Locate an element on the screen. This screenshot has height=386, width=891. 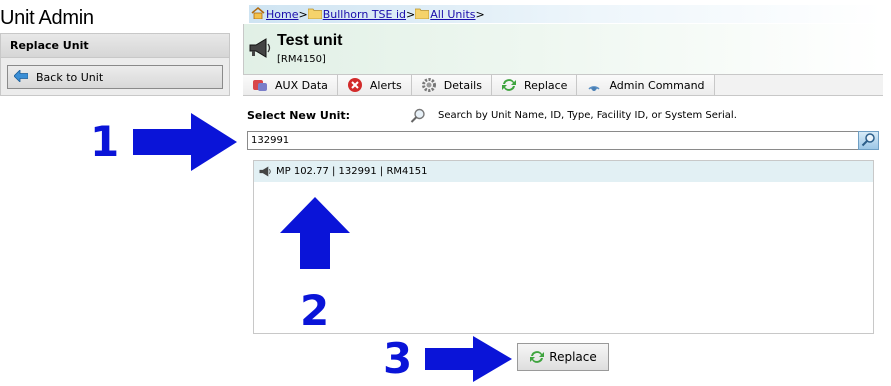
breadcrumb-all-units-link: All Units is located at coordinates (452, 14).